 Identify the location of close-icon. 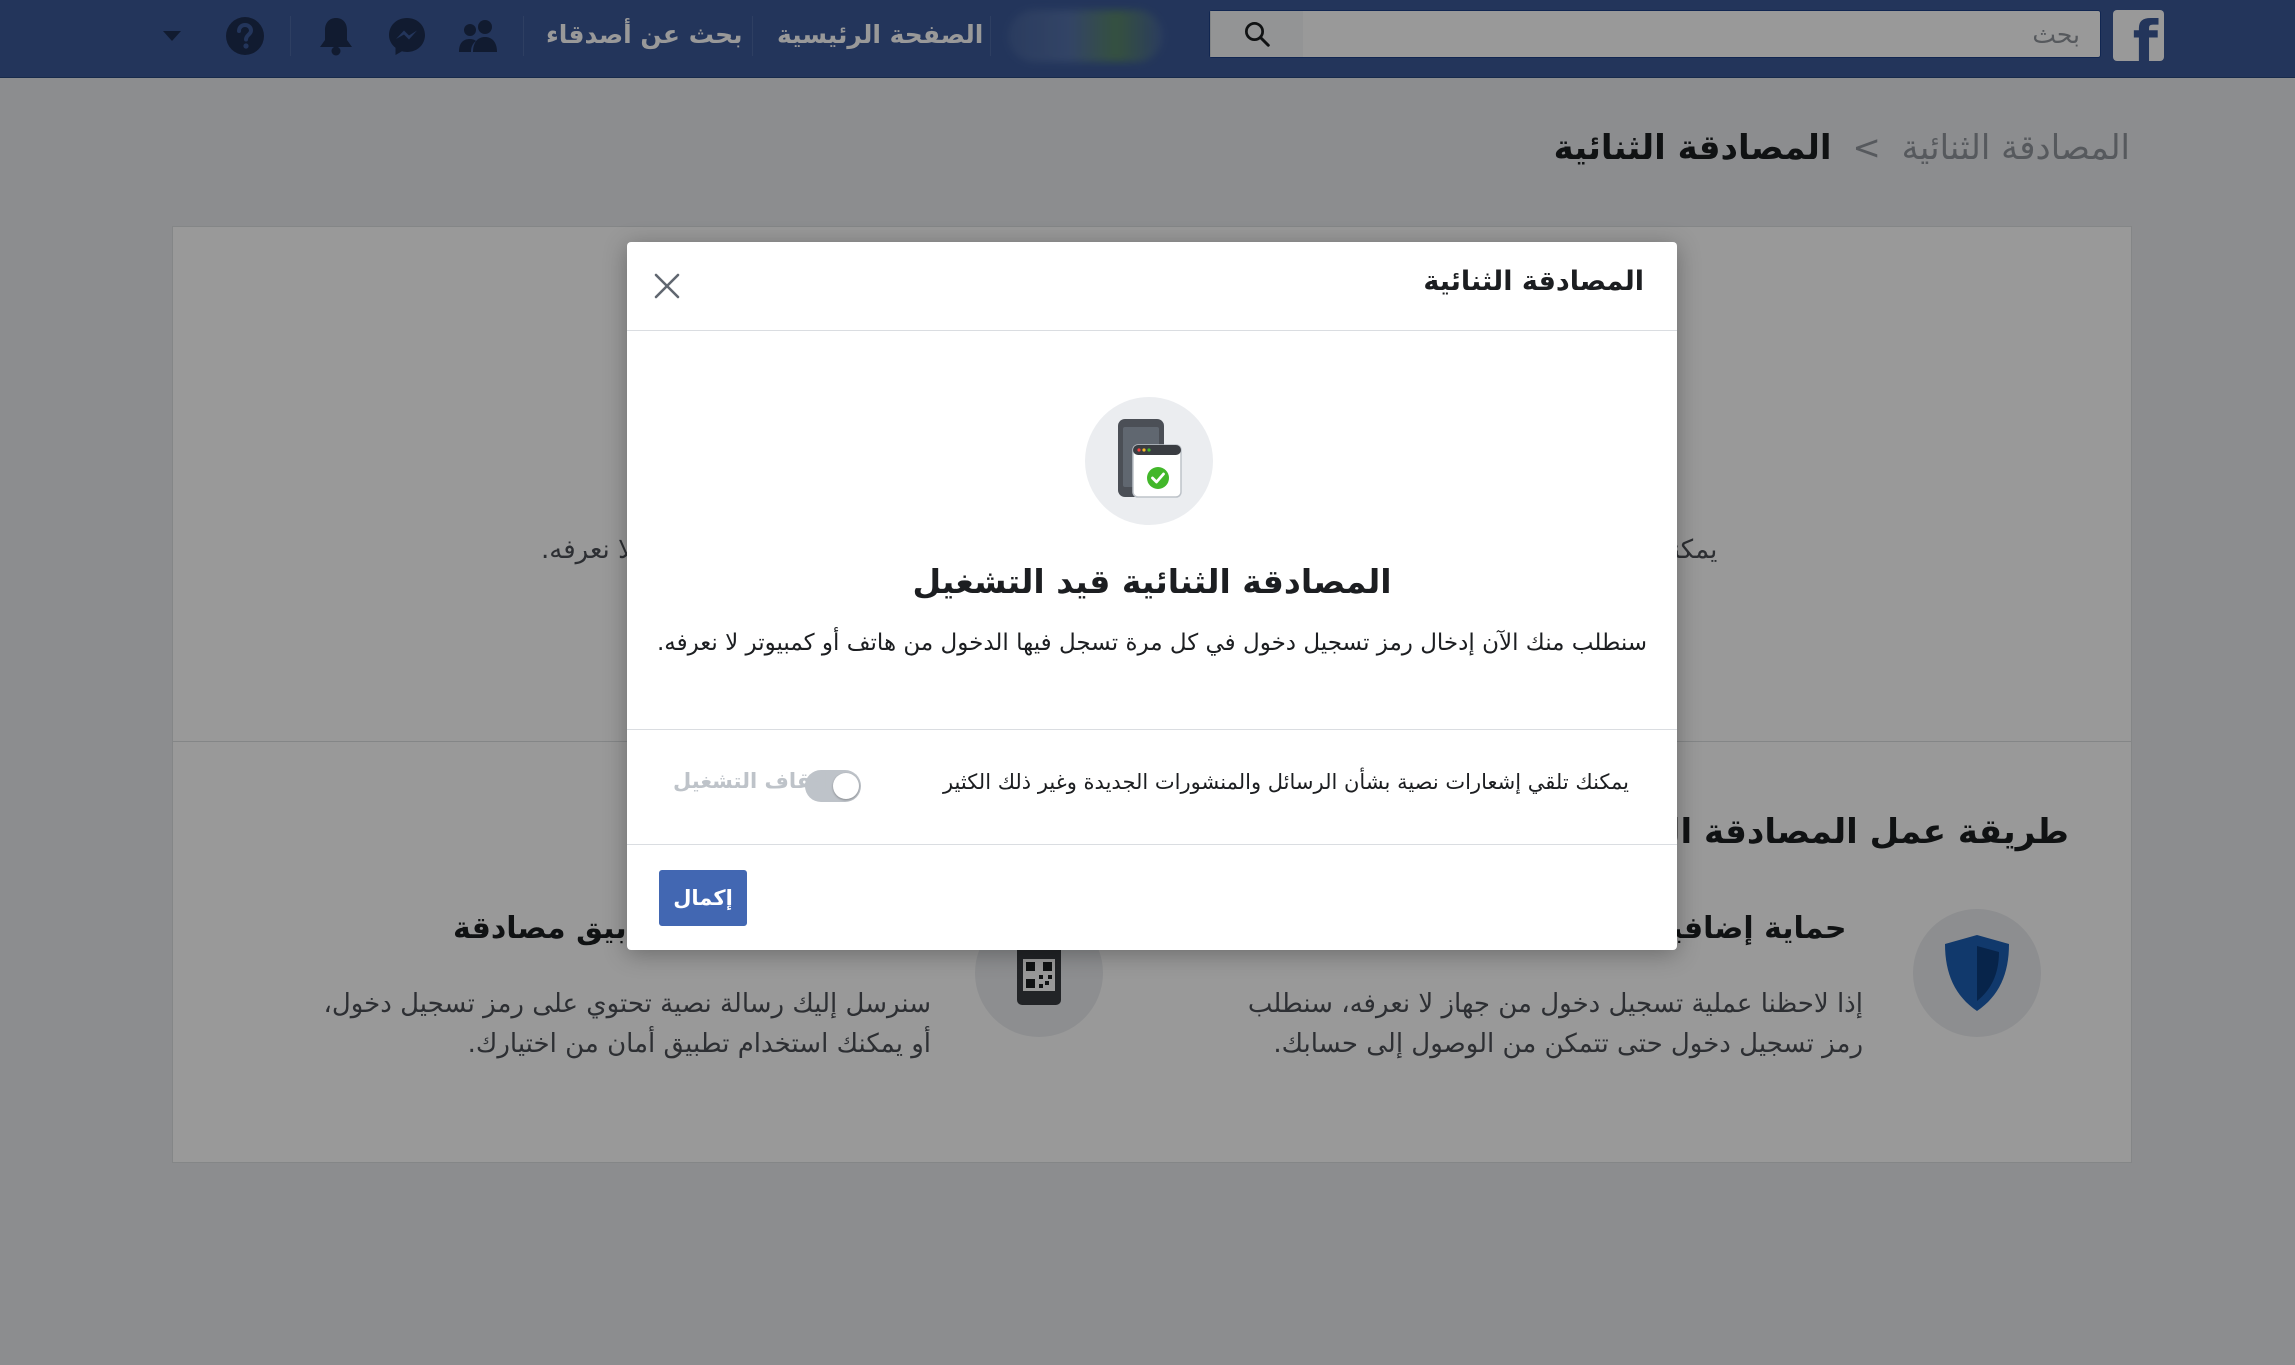
(667, 286).